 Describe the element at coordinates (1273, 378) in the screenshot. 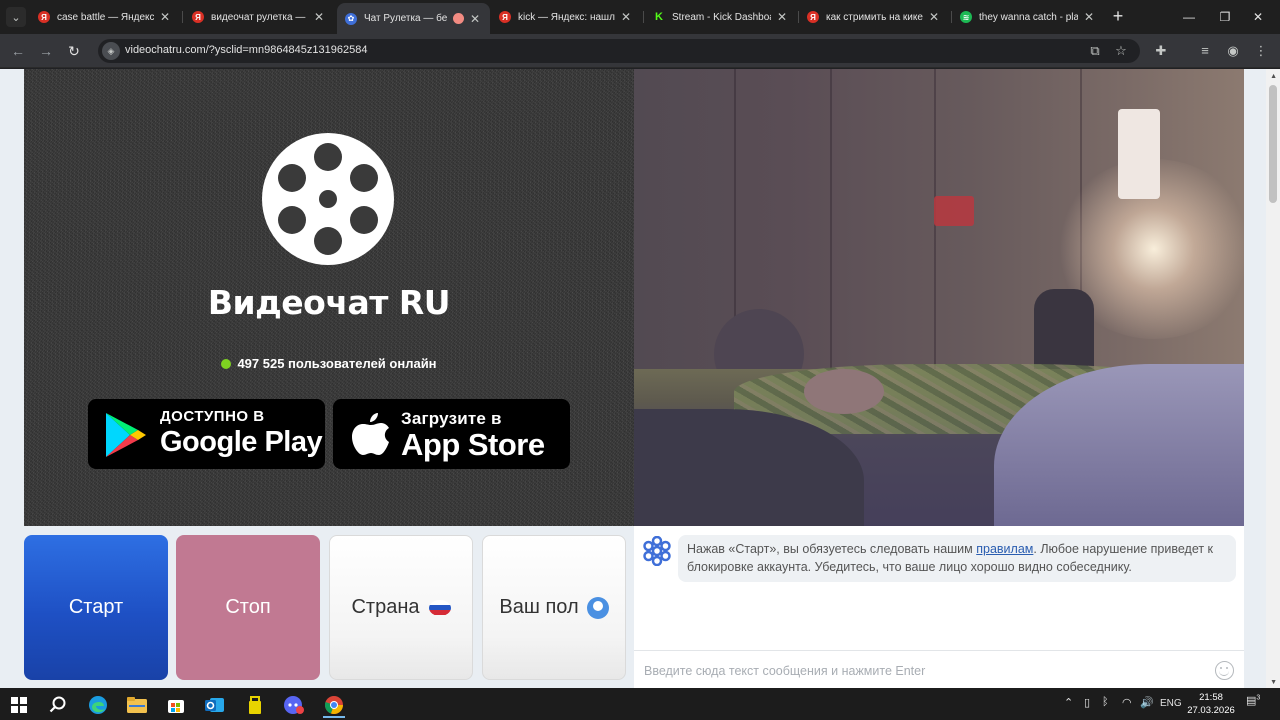

I see `page-scrollbar: ▲ ▼` at that location.